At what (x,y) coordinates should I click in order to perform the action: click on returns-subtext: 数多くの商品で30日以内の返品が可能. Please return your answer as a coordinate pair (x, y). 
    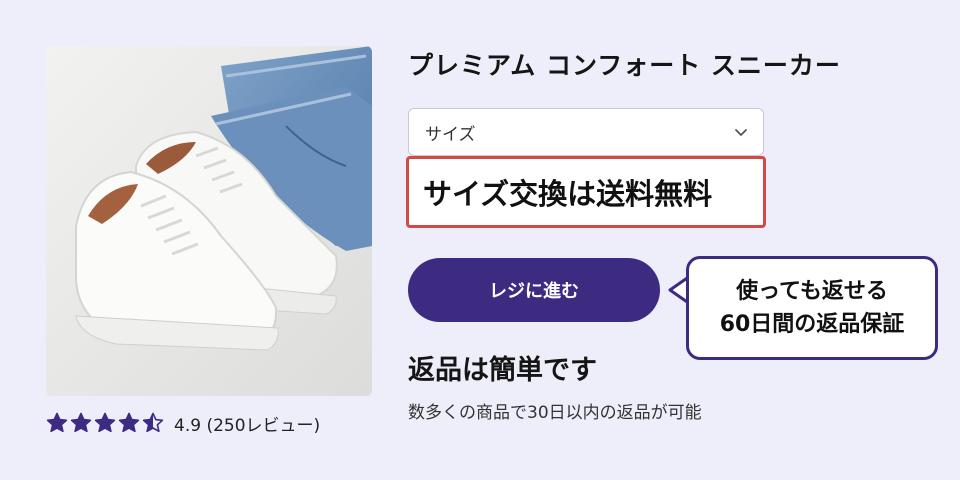
    Looking at the image, I should click on (555, 413).